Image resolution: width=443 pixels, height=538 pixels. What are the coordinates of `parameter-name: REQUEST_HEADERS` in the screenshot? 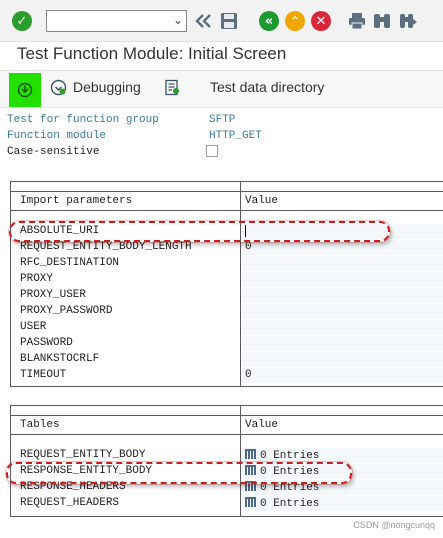 It's located at (70, 503).